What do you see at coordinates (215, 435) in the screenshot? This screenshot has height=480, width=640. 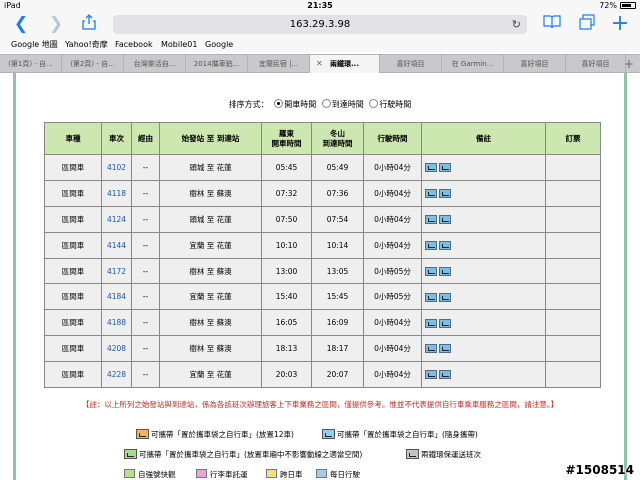 I see `legend-item: 可攜帶「置於攜車袋之自行車」(放置12車)` at bounding box center [215, 435].